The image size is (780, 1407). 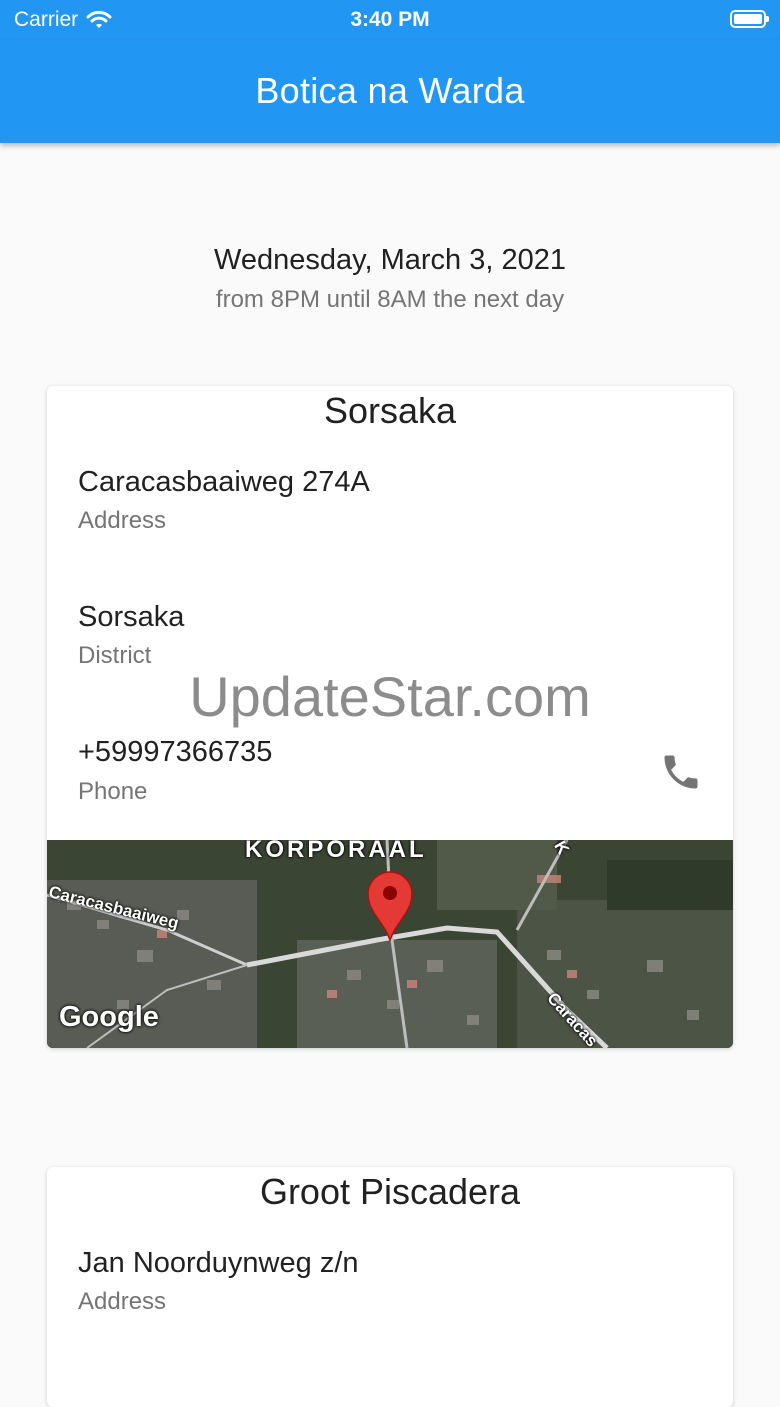 What do you see at coordinates (390, 906) in the screenshot?
I see `map-marker-icon` at bounding box center [390, 906].